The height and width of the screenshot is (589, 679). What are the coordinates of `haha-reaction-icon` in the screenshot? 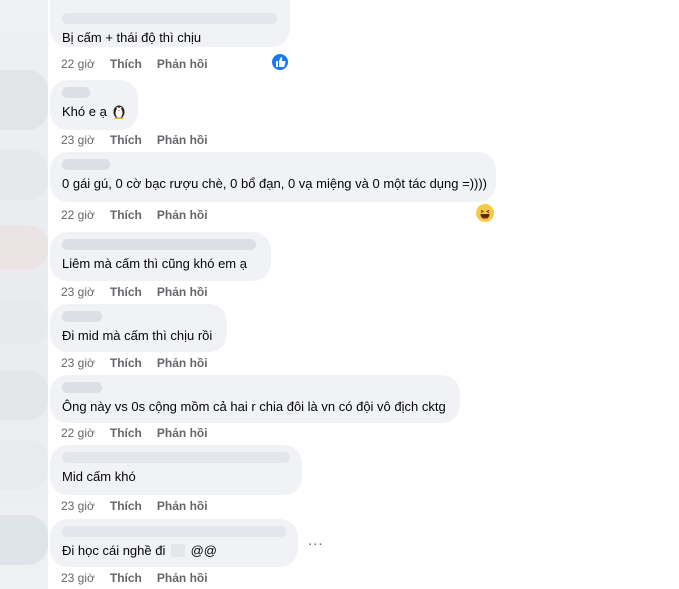 It's located at (485, 213).